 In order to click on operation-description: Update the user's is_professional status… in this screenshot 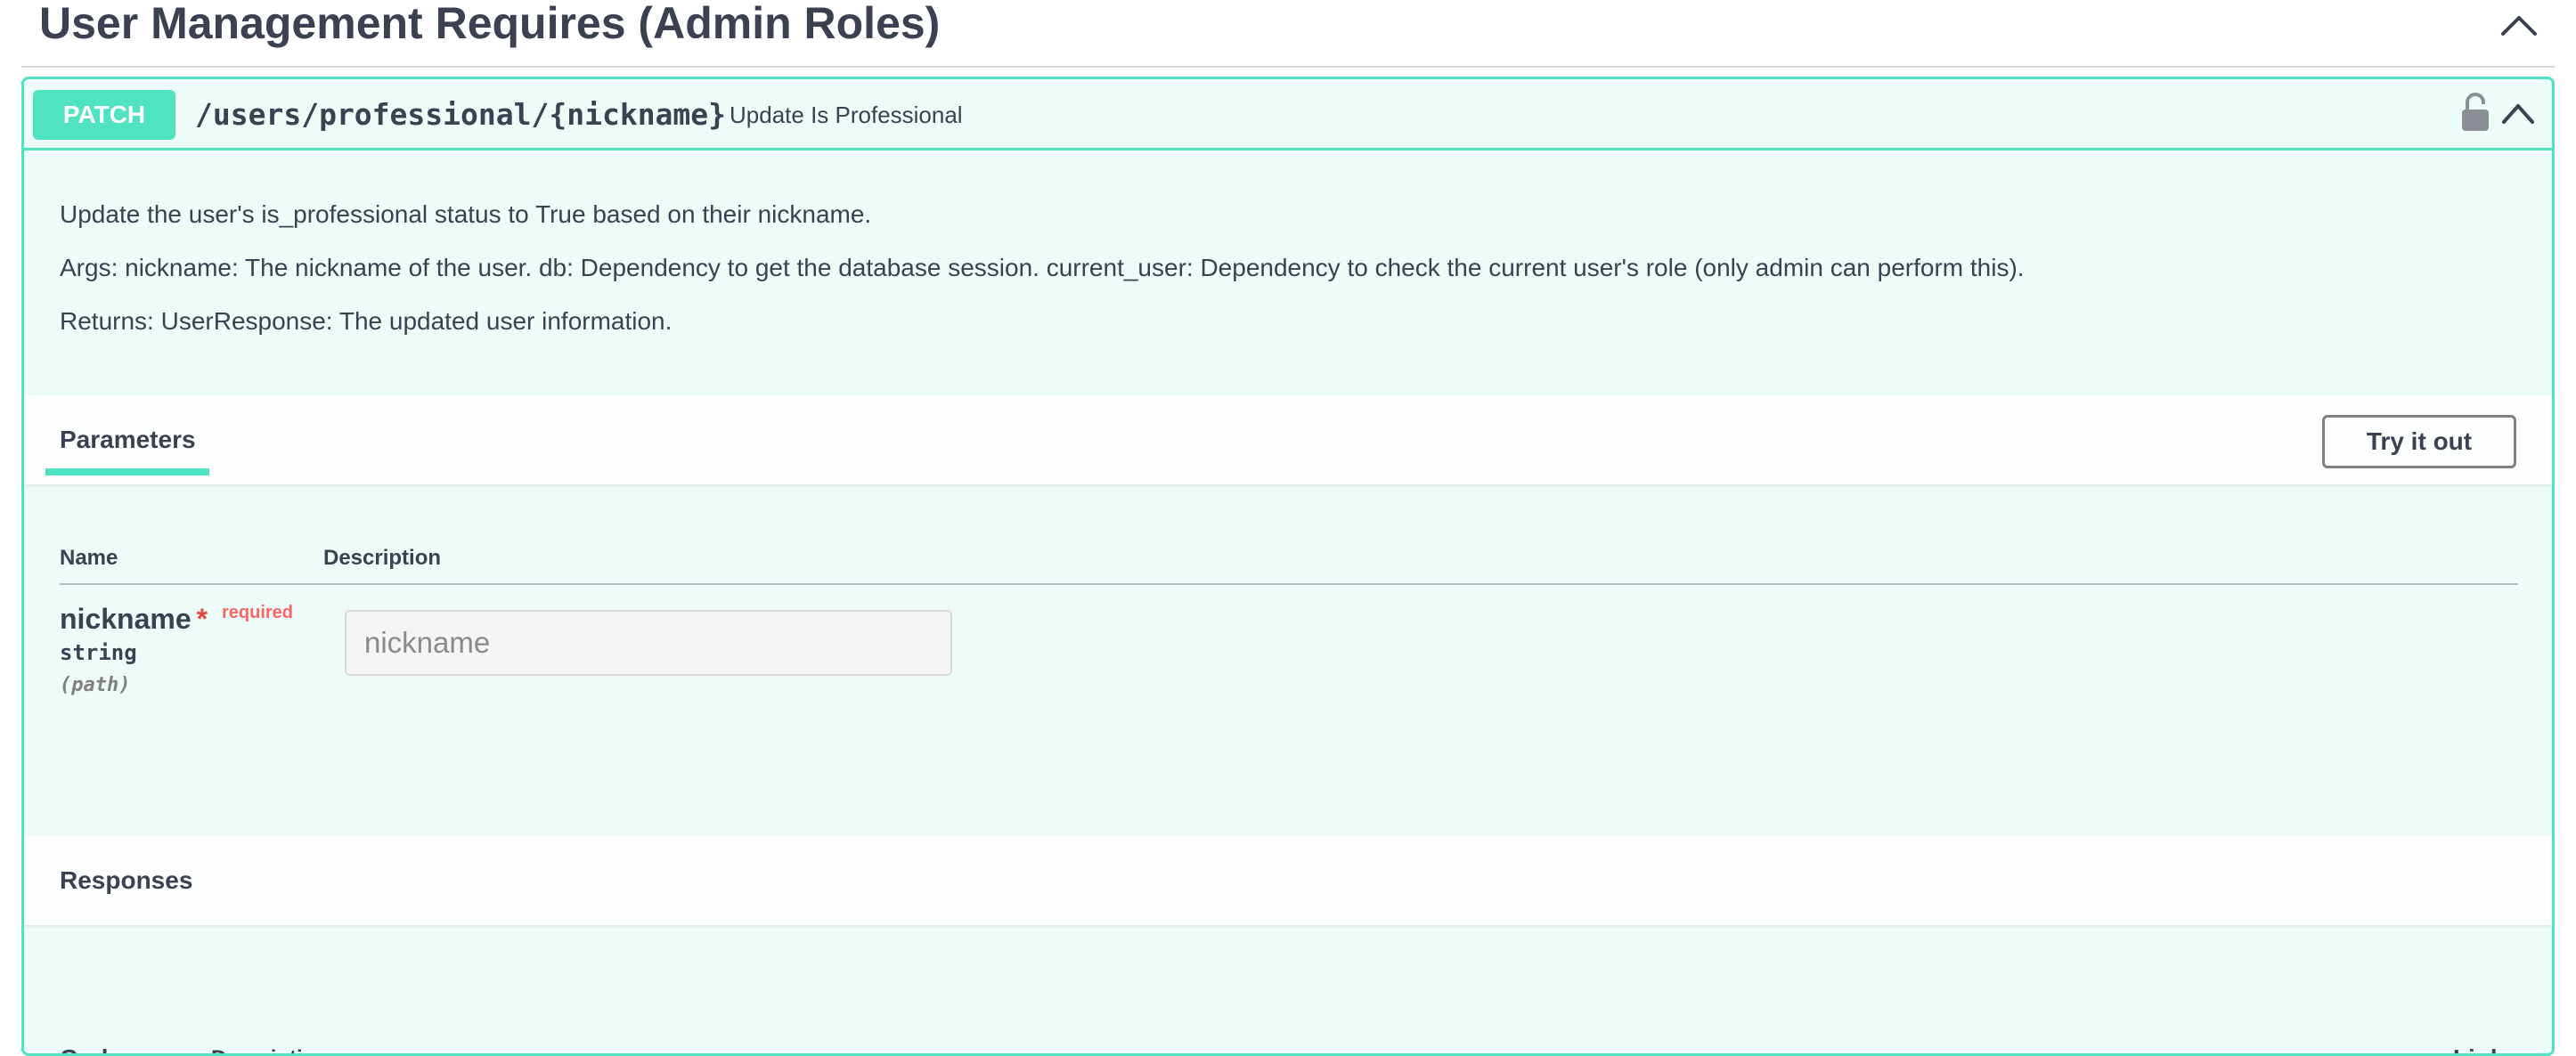, I will do `click(1289, 268)`.